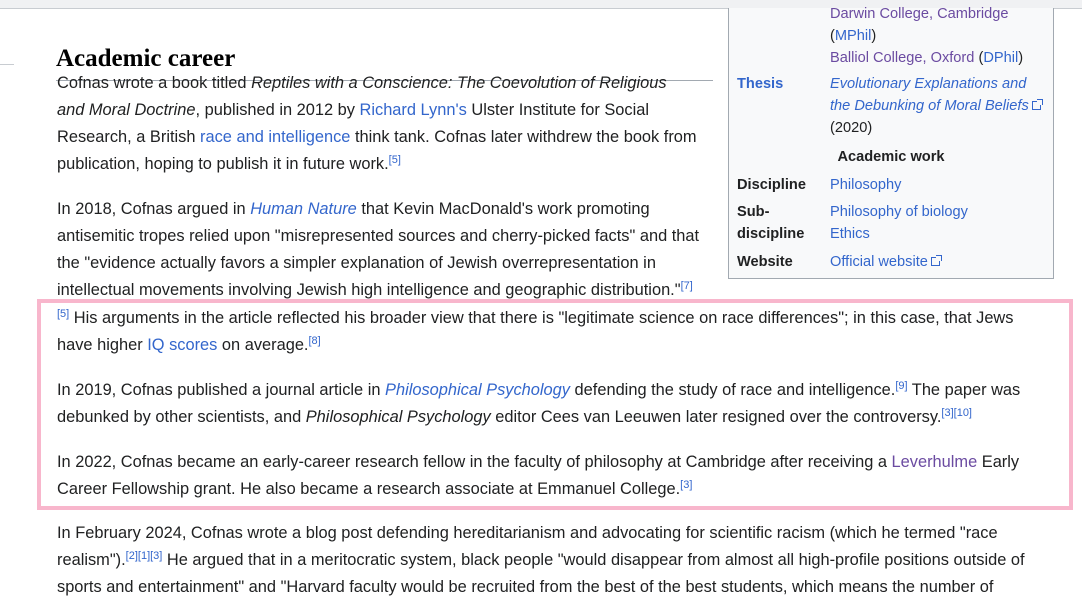 Image resolution: width=1082 pixels, height=601 pixels. I want to click on citation-9: [9], so click(901, 386).